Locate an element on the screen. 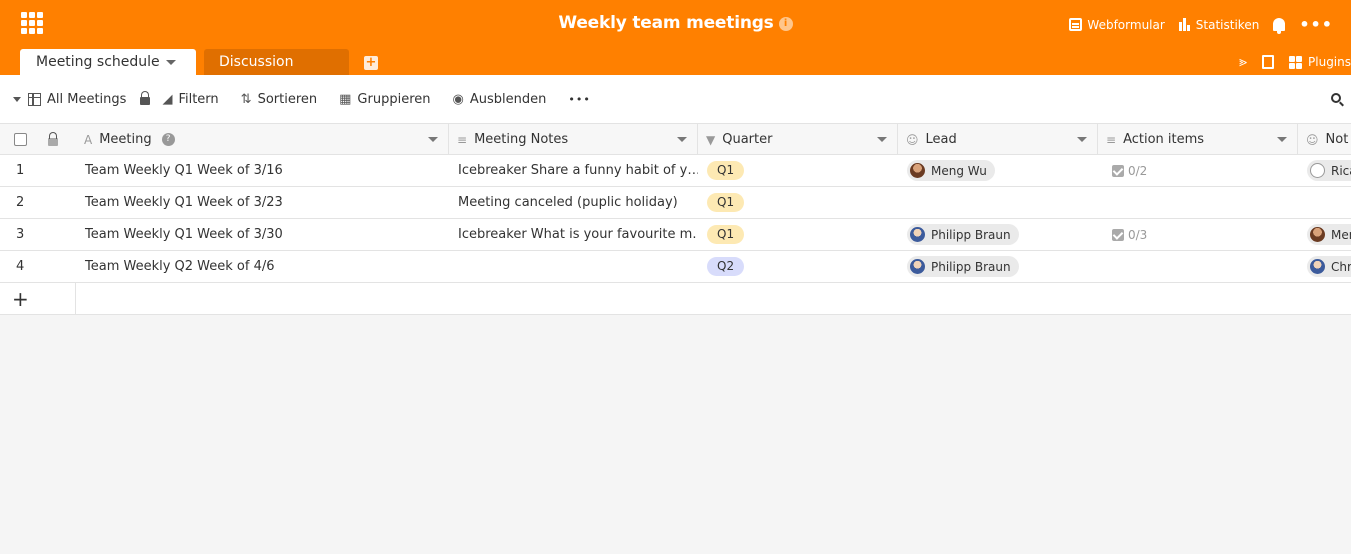  row-index: 2 is located at coordinates (20, 202).